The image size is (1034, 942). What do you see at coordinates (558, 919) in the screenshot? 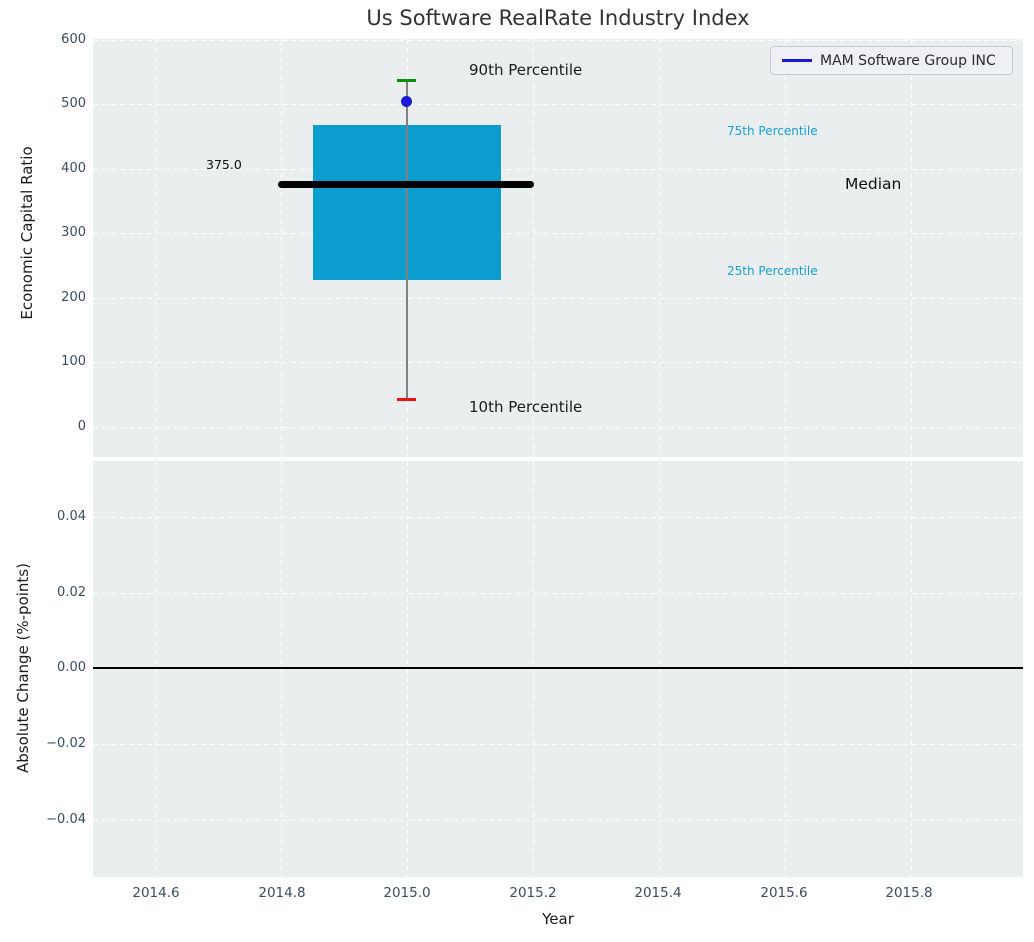
I see `x-axis-label: Year` at bounding box center [558, 919].